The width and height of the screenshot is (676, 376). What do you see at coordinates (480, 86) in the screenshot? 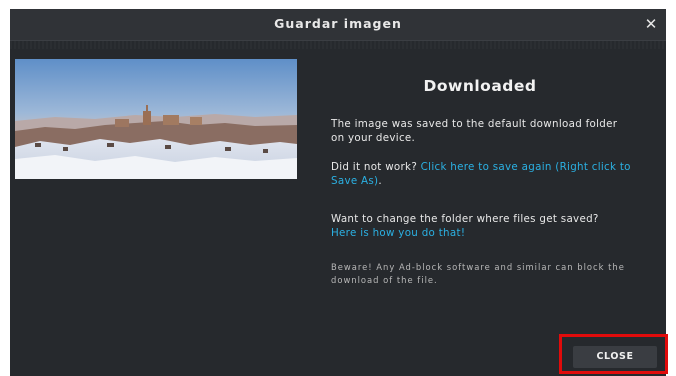
I see `download-status-heading: Downloaded` at bounding box center [480, 86].